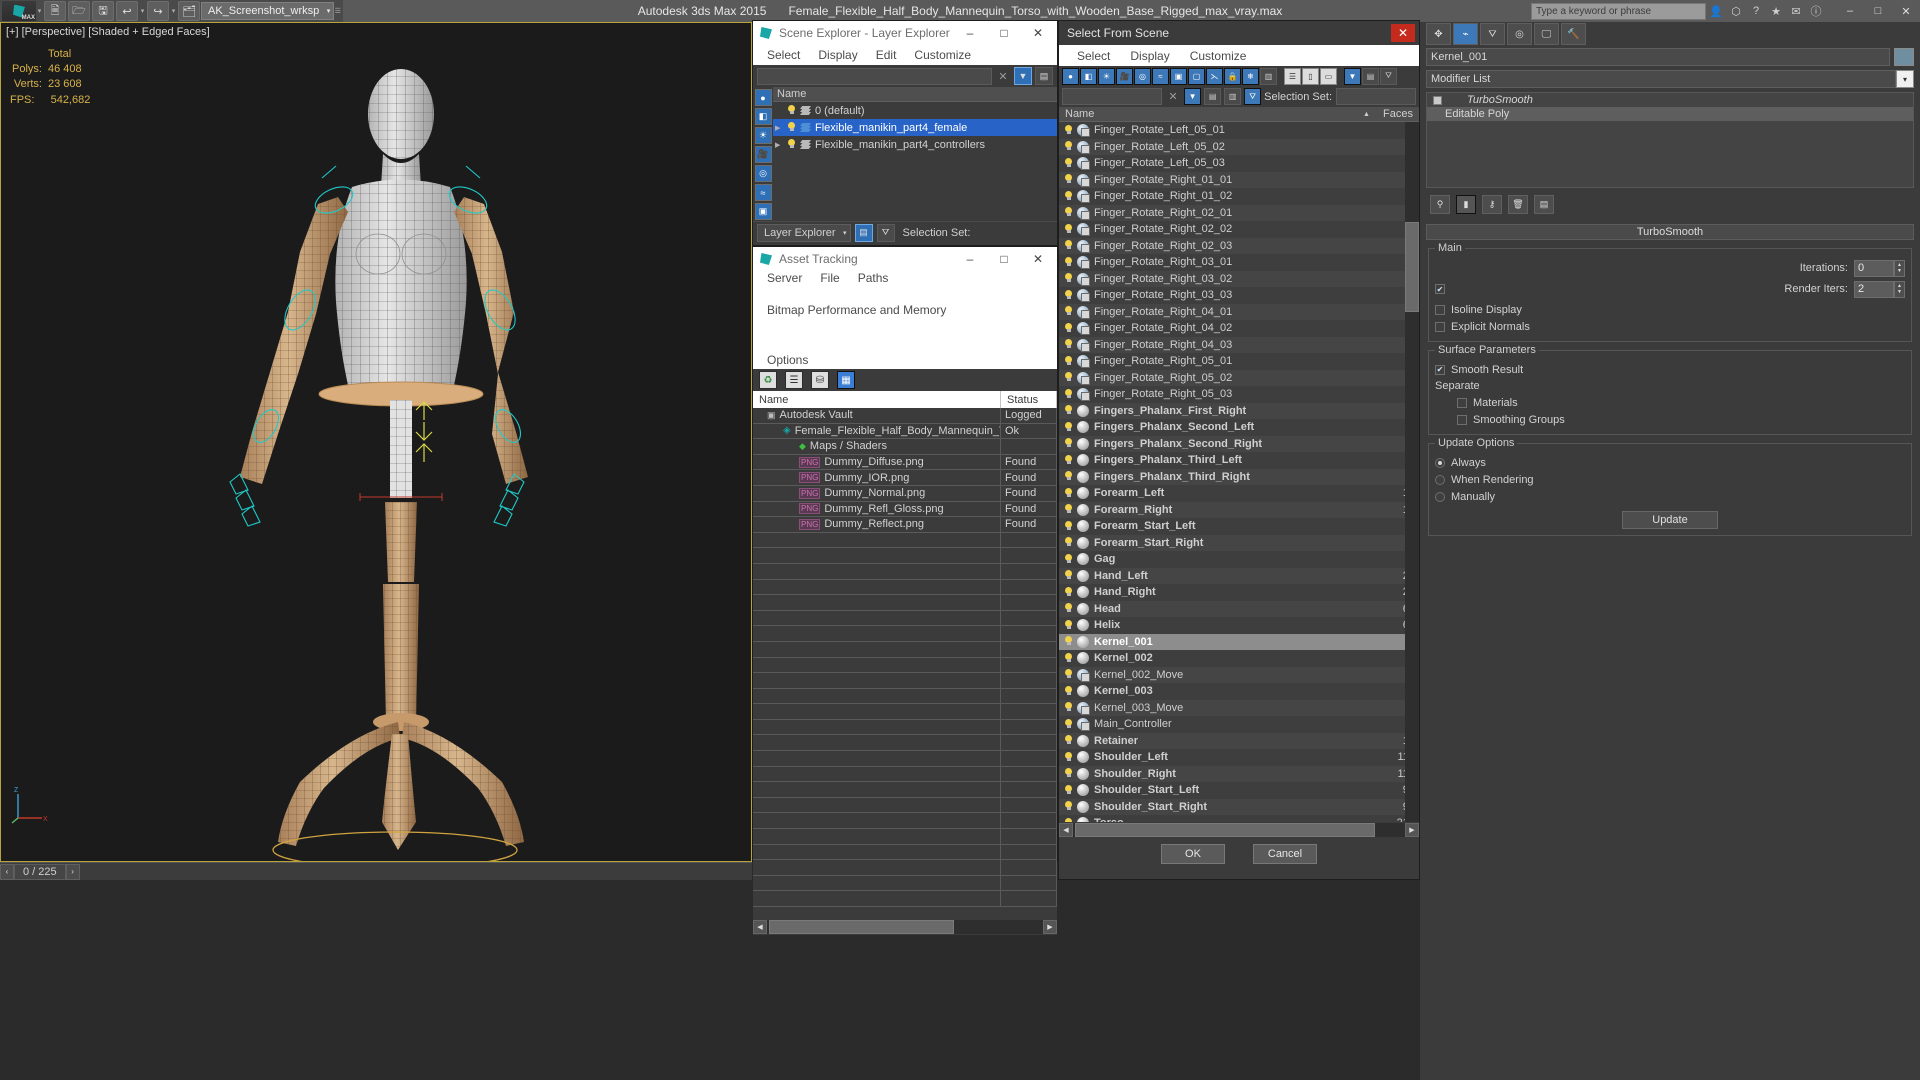  What do you see at coordinates (1178, 76) in the screenshot?
I see `filter-groups-icon: ▣` at bounding box center [1178, 76].